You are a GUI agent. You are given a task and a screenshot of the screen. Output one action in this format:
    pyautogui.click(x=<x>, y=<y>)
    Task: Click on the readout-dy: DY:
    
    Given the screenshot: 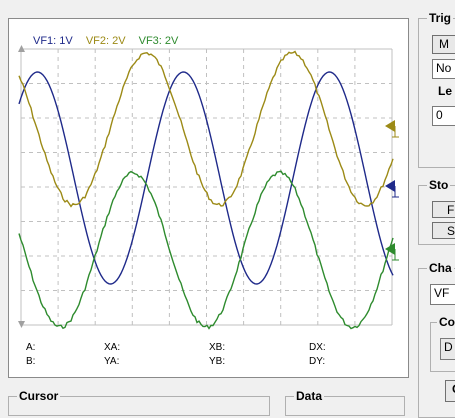 What is the action you would take?
    pyautogui.click(x=317, y=361)
    